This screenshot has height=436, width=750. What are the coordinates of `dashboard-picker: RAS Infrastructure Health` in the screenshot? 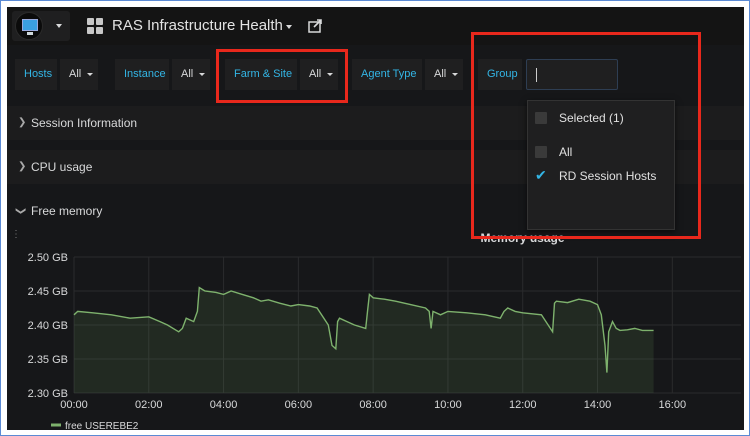 It's located at (188, 26).